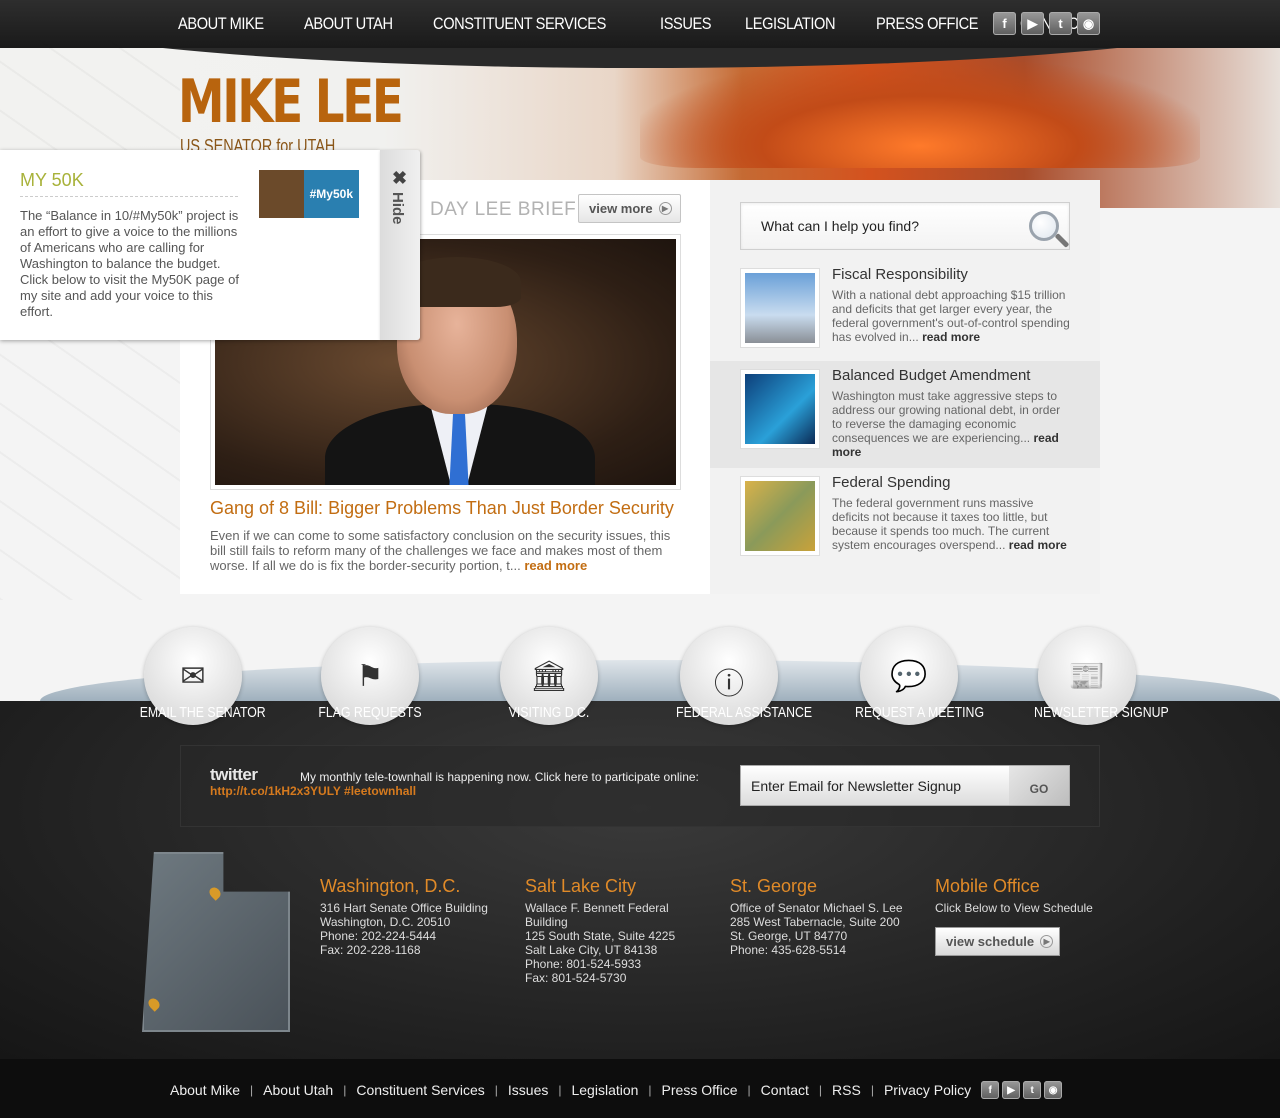 Image resolution: width=1280 pixels, height=1118 pixels. I want to click on office-line: 125 South State, Suite 4225, so click(600, 936).